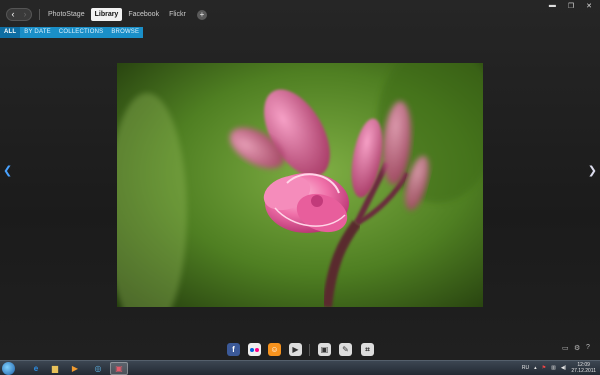  I want to click on ie-taskbar-button: e, so click(36, 368).